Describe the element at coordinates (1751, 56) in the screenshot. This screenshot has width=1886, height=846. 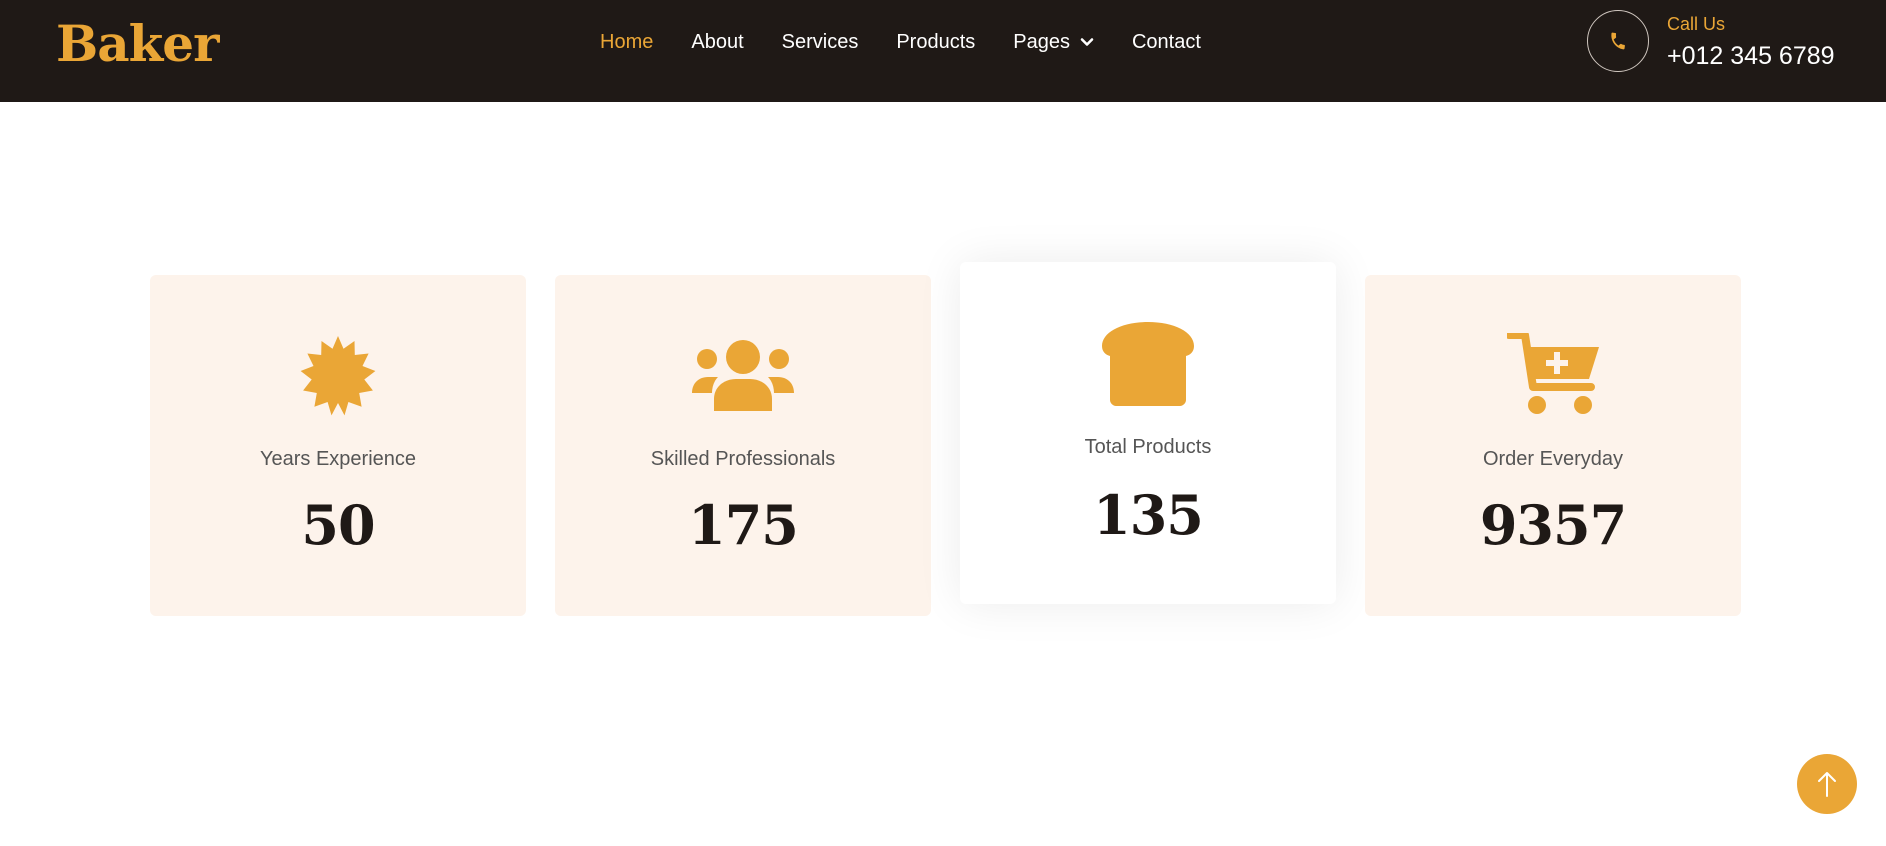
I see `phone-number: +012 345 6789` at that location.